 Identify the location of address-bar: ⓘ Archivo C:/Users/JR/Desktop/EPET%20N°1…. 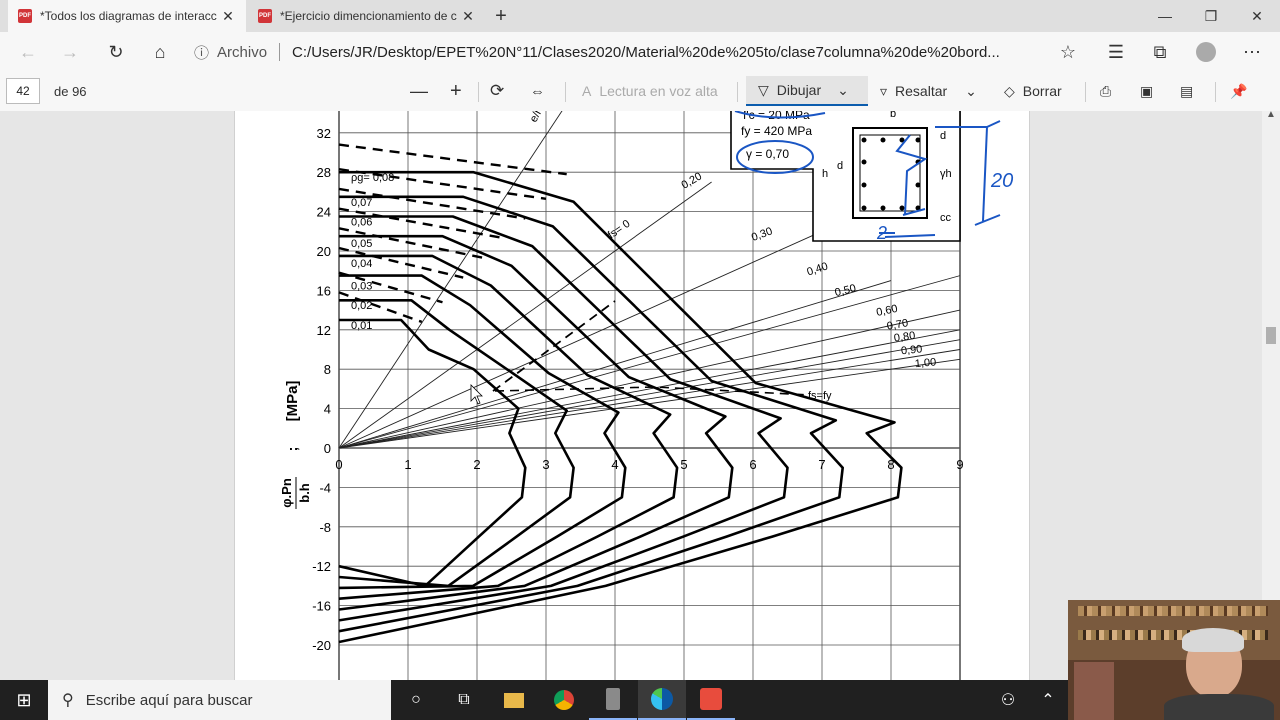
(642, 52).